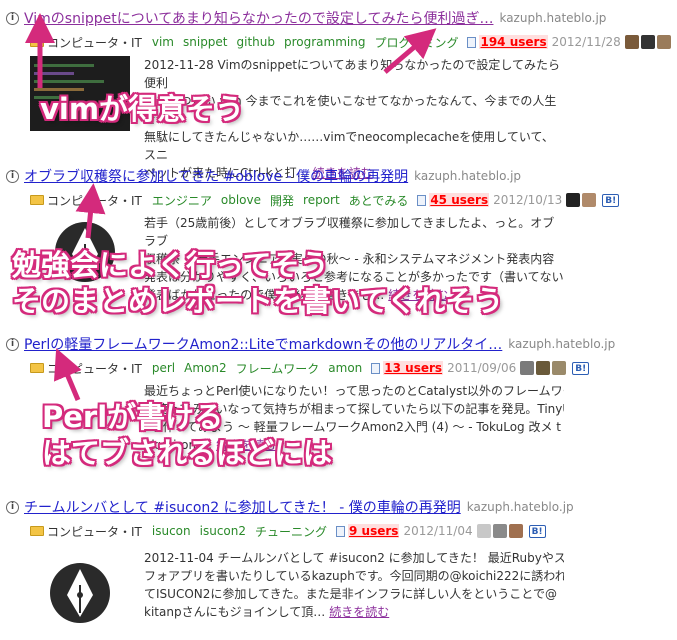  I want to click on excerpt-line: kitanpさんにもジョインして頂… 続きを読む, so click(354, 612).